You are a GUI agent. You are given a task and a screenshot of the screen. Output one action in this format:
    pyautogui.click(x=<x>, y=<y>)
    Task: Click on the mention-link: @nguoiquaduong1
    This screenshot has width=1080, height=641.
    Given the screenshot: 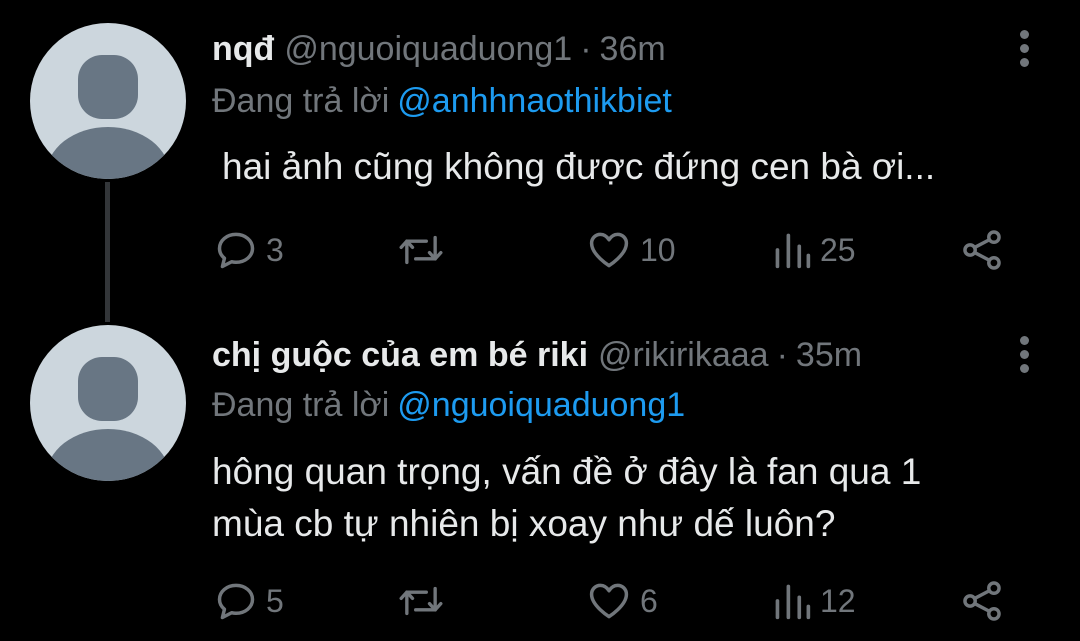 What is the action you would take?
    pyautogui.click(x=541, y=405)
    